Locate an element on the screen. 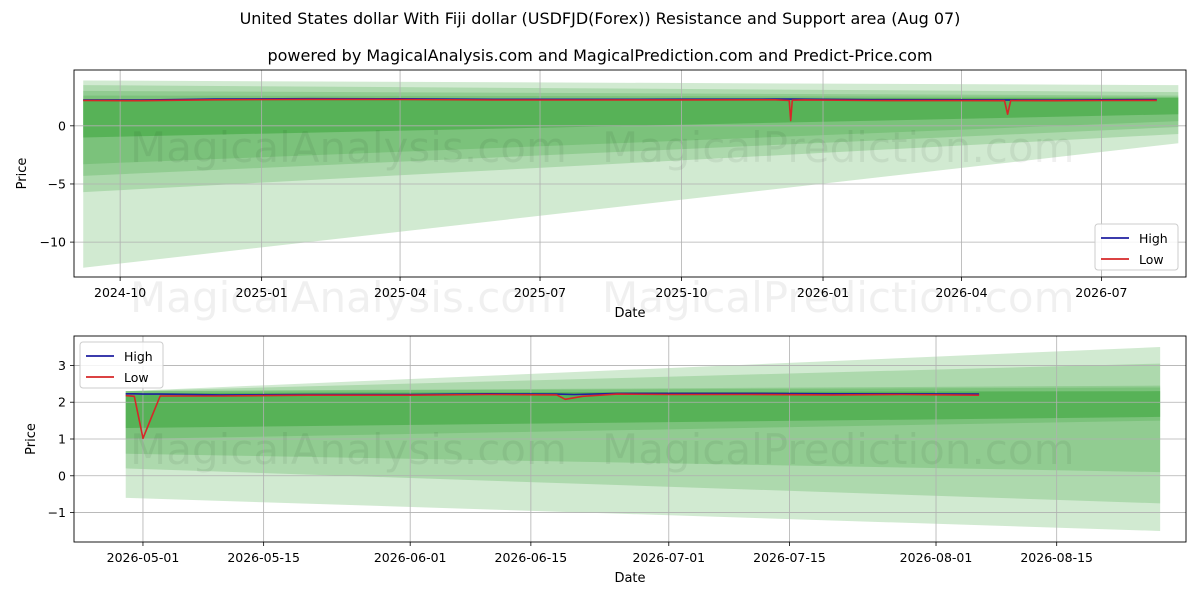  y-tick-label: 1 is located at coordinates (62, 439).